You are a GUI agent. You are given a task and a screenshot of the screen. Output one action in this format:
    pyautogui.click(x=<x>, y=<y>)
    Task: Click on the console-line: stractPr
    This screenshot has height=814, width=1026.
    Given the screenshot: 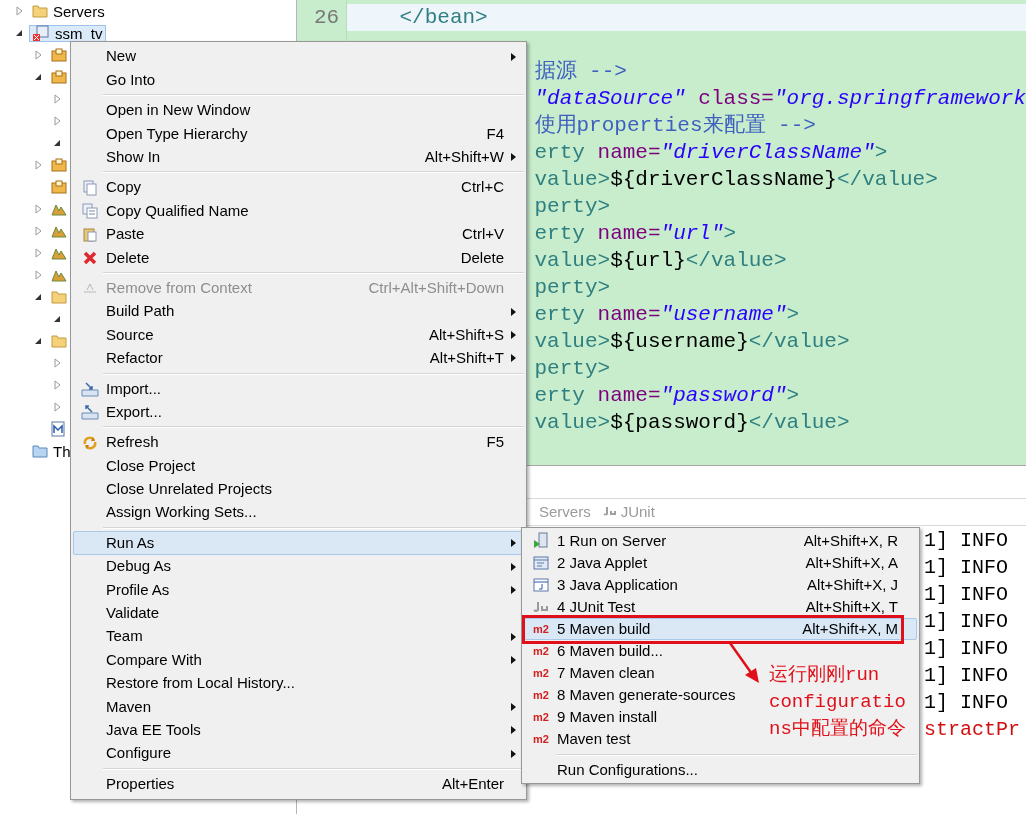 What is the action you would take?
    pyautogui.click(x=972, y=730)
    